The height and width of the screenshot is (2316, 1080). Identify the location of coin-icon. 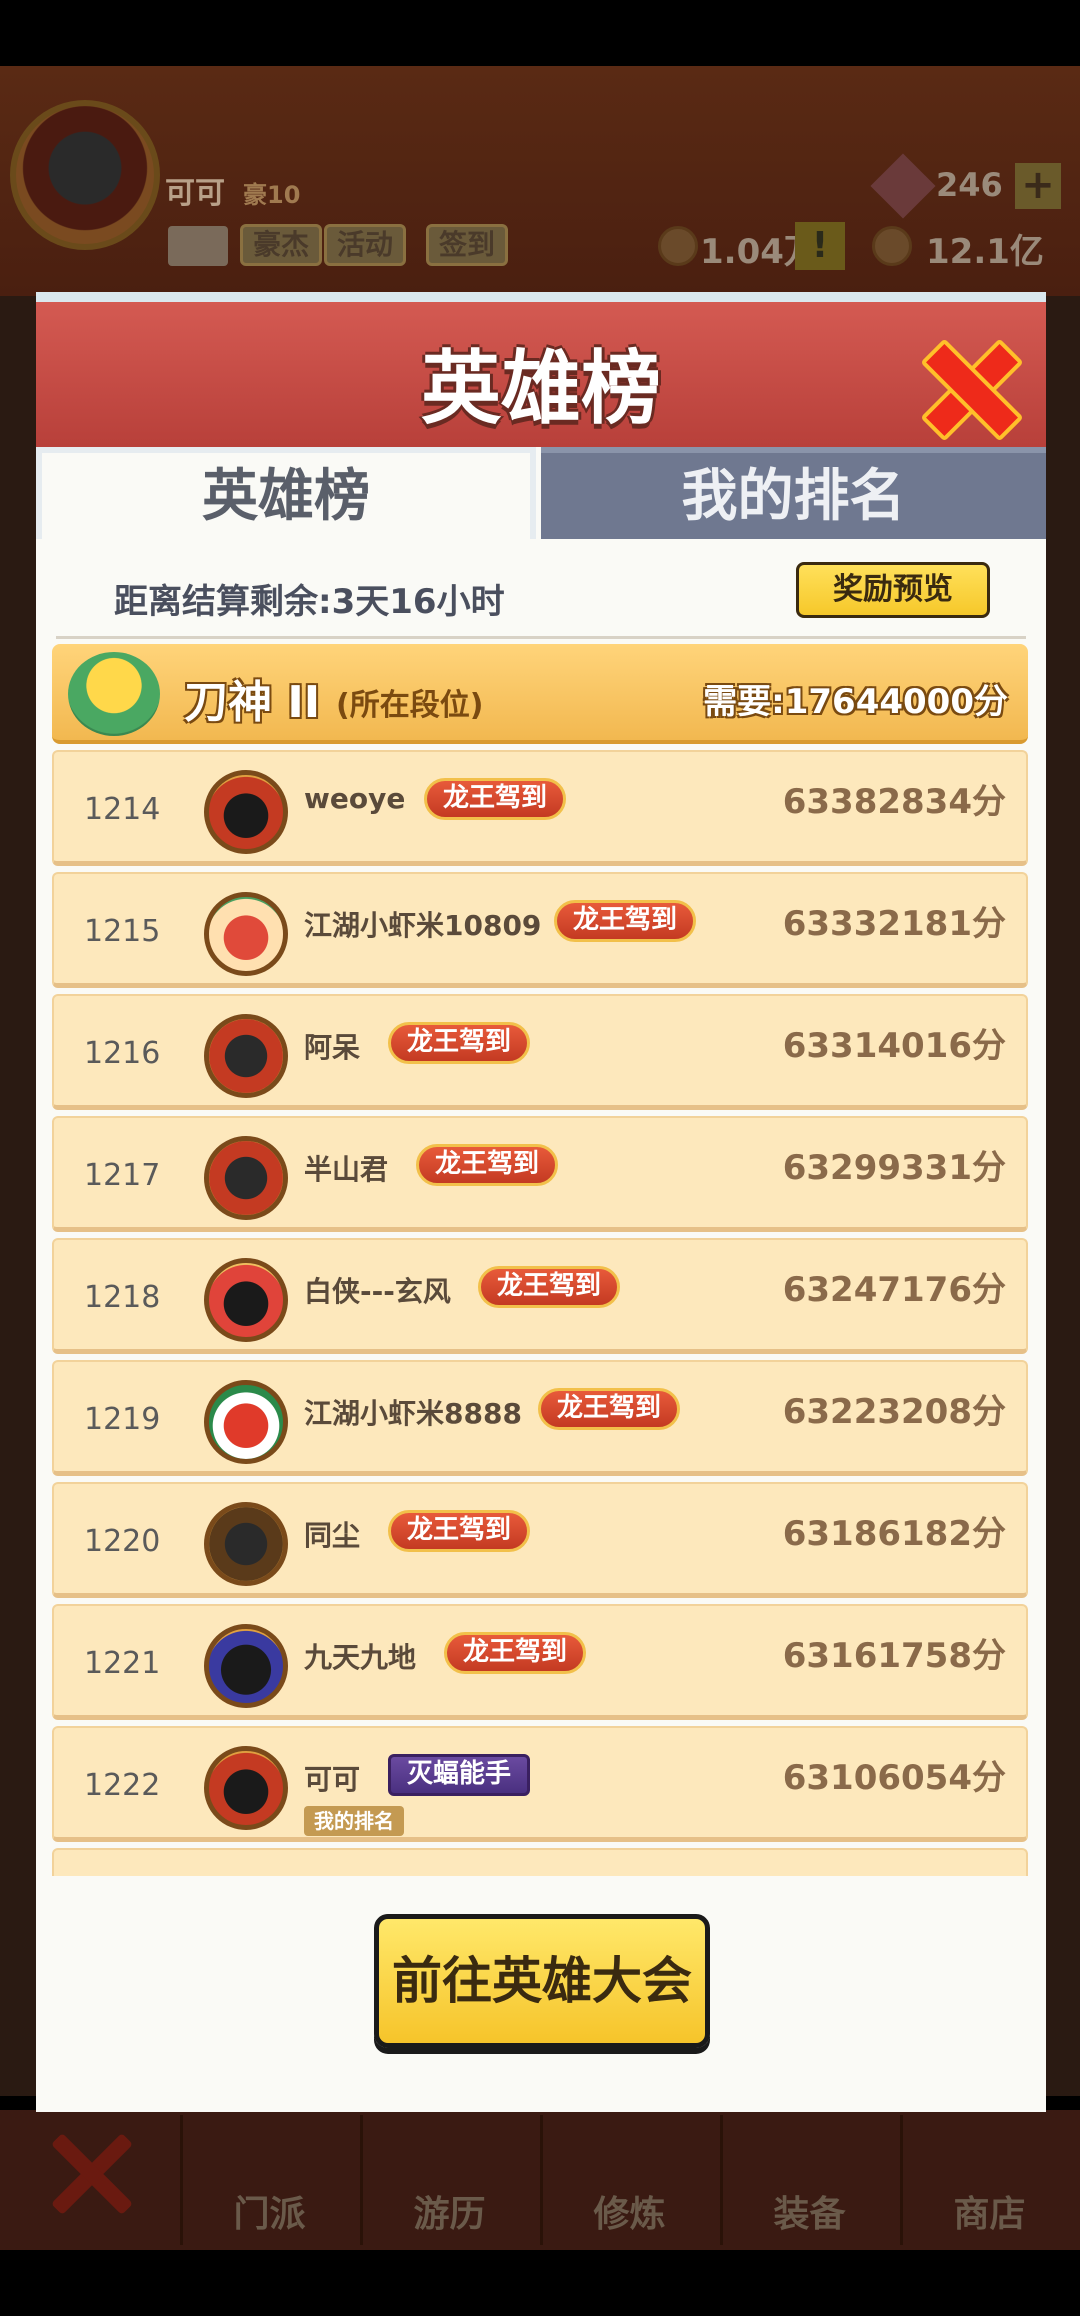
(892, 246).